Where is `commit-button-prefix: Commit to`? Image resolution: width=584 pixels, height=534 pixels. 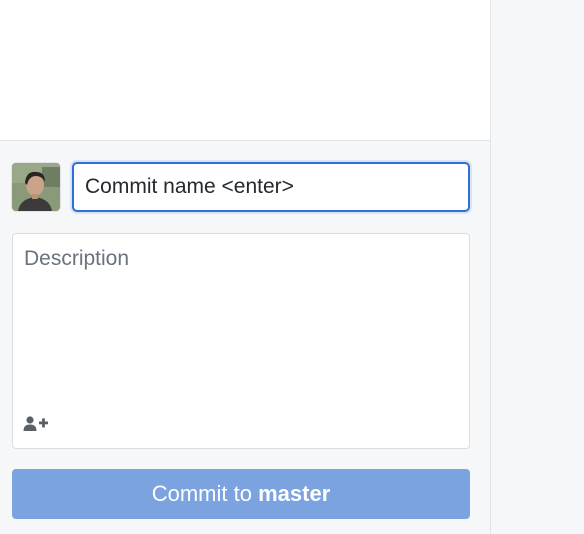
commit-button-prefix: Commit to is located at coordinates (205, 493).